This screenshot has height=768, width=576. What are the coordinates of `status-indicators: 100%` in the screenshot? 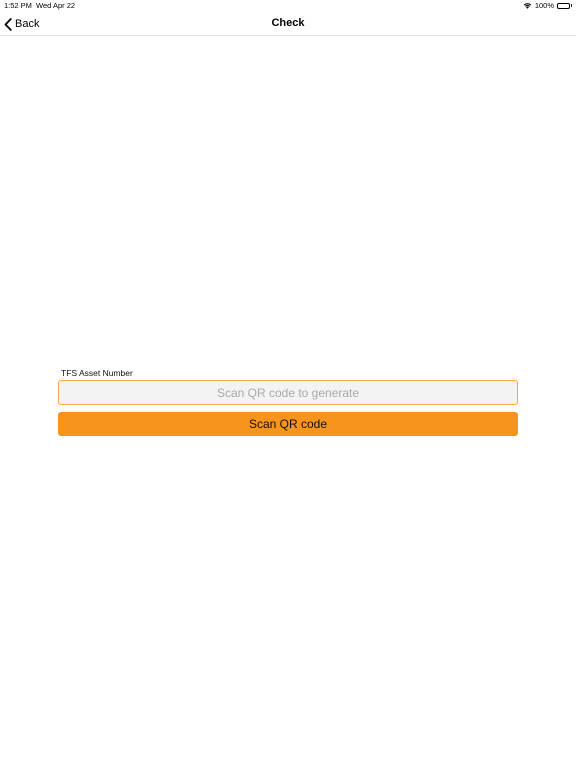 It's located at (547, 5).